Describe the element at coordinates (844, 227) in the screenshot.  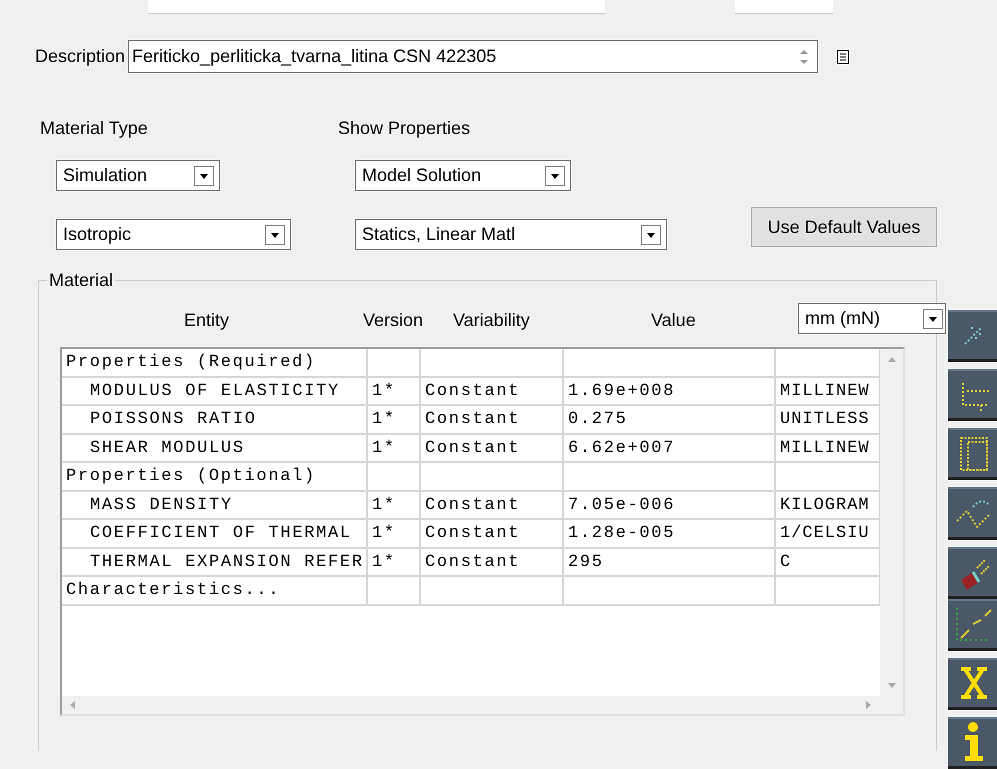
I see `use-default-values-button: Use Default Values` at that location.